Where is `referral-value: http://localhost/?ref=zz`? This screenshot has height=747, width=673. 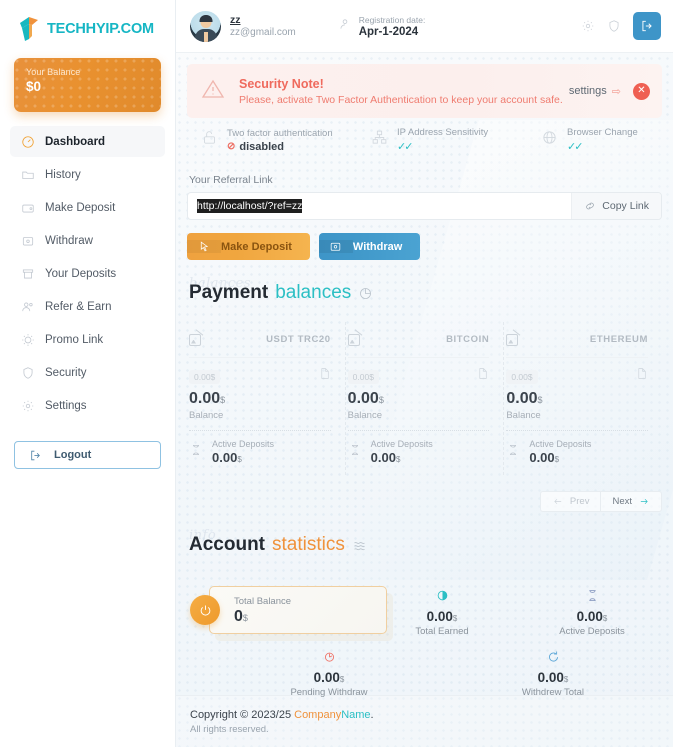 referral-value: http://localhost/?ref=zz is located at coordinates (250, 206).